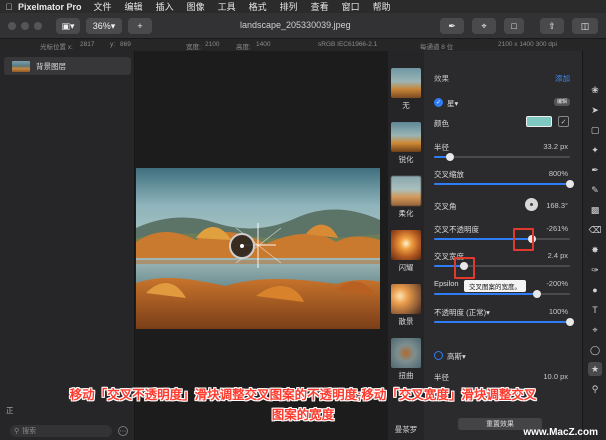 Image resolution: width=606 pixels, height=440 pixels. Describe the element at coordinates (29, 431) in the screenshot. I see `search-placeholder: 搜索` at that location.